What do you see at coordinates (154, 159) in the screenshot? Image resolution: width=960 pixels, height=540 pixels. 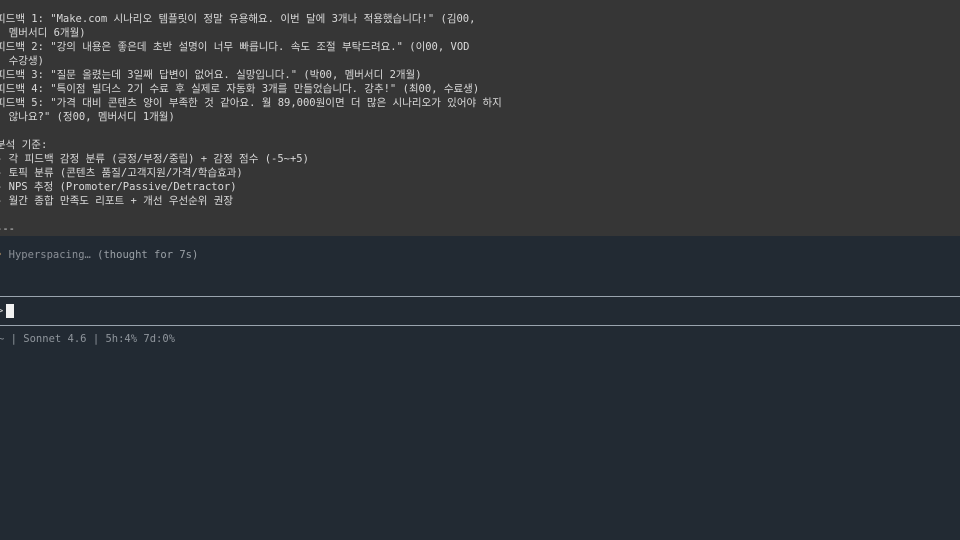 I see `scrollback-line: - 각 피드백 감정 분류 (긍정/부정/중립) + 감정 점수 (-5~+5)` at bounding box center [154, 159].